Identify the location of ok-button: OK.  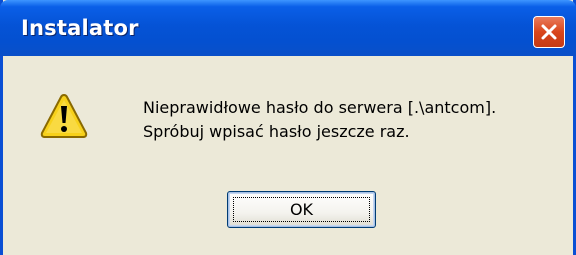
(301, 209).